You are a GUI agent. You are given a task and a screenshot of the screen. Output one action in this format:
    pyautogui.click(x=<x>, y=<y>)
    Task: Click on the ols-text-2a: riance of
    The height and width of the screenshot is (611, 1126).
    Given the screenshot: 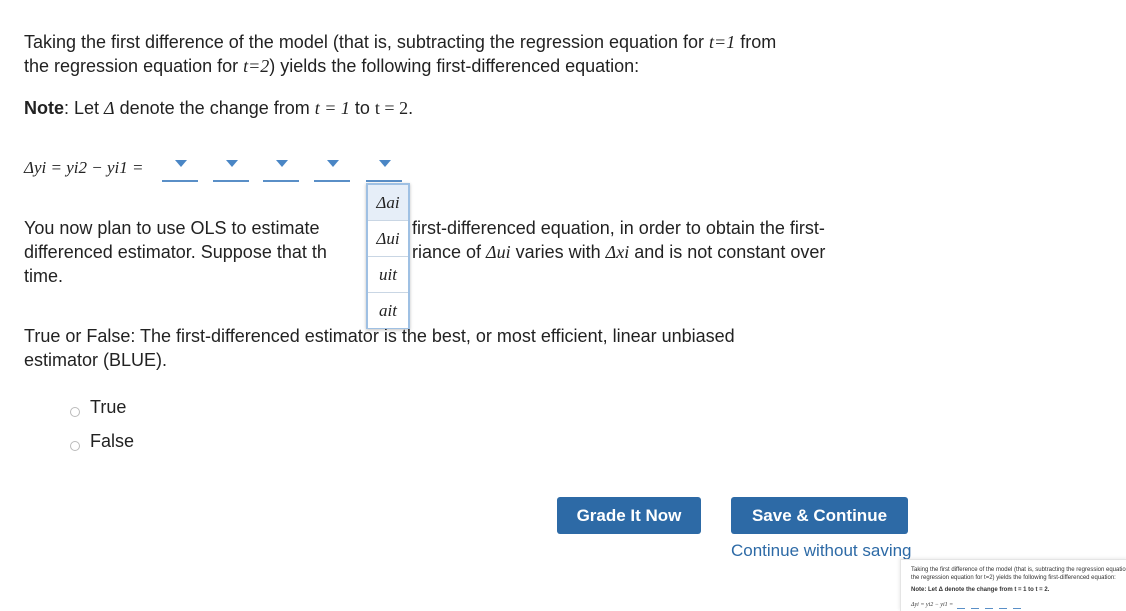 What is the action you would take?
    pyautogui.click(x=449, y=252)
    